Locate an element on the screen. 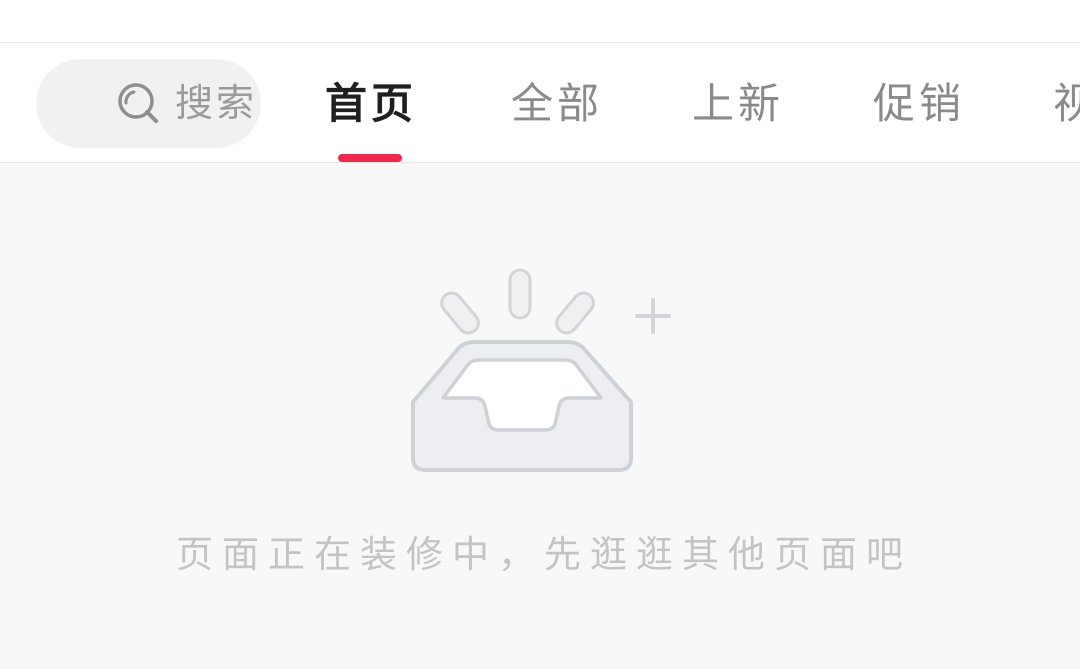 The image size is (1080, 669). tab-video: 视 is located at coordinates (1066, 103).